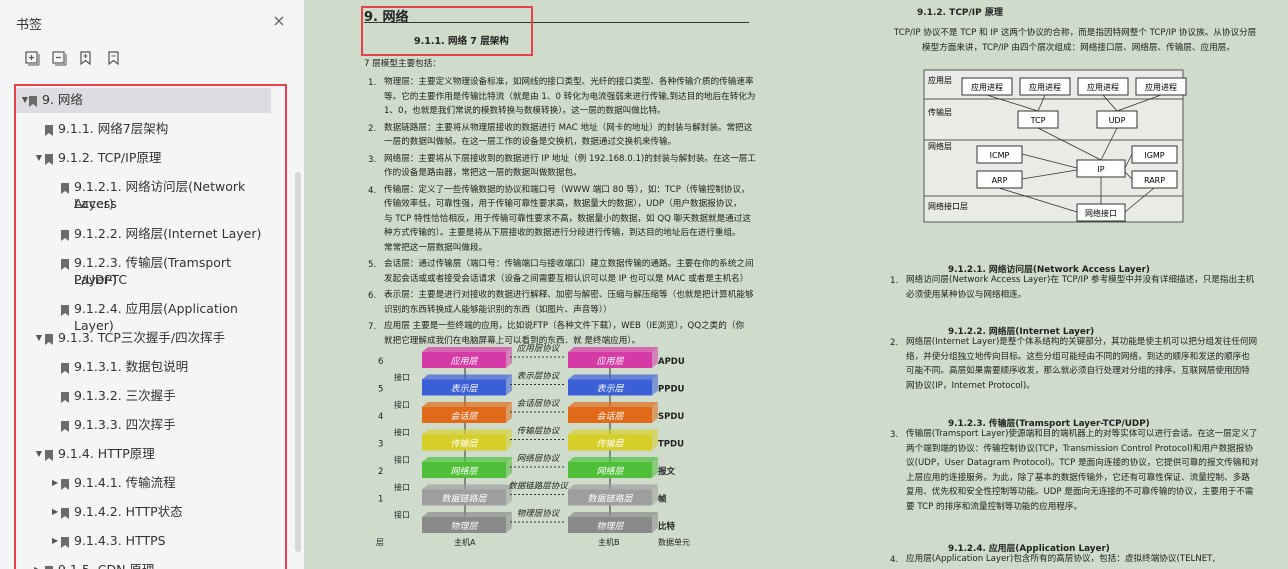  What do you see at coordinates (1038, 120) in the screenshot?
I see `tcpip-box-label: TCP` at bounding box center [1038, 120].